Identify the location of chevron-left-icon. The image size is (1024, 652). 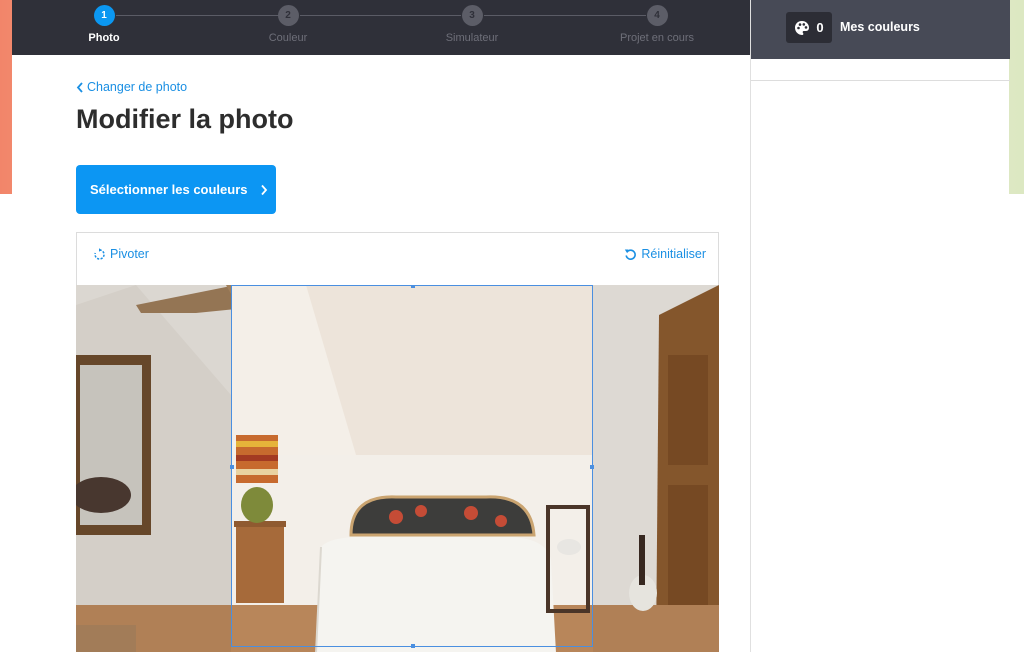
(79, 87).